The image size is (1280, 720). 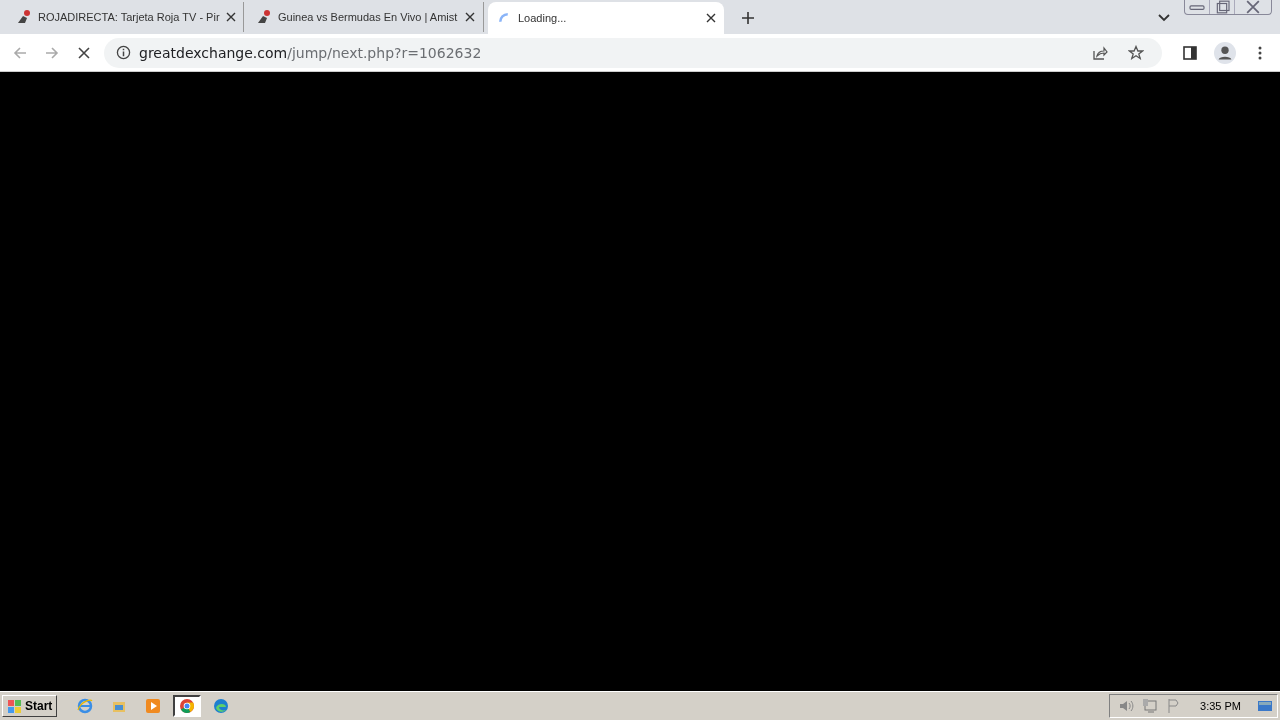 I want to click on taskbar-app, so click(x=187, y=706).